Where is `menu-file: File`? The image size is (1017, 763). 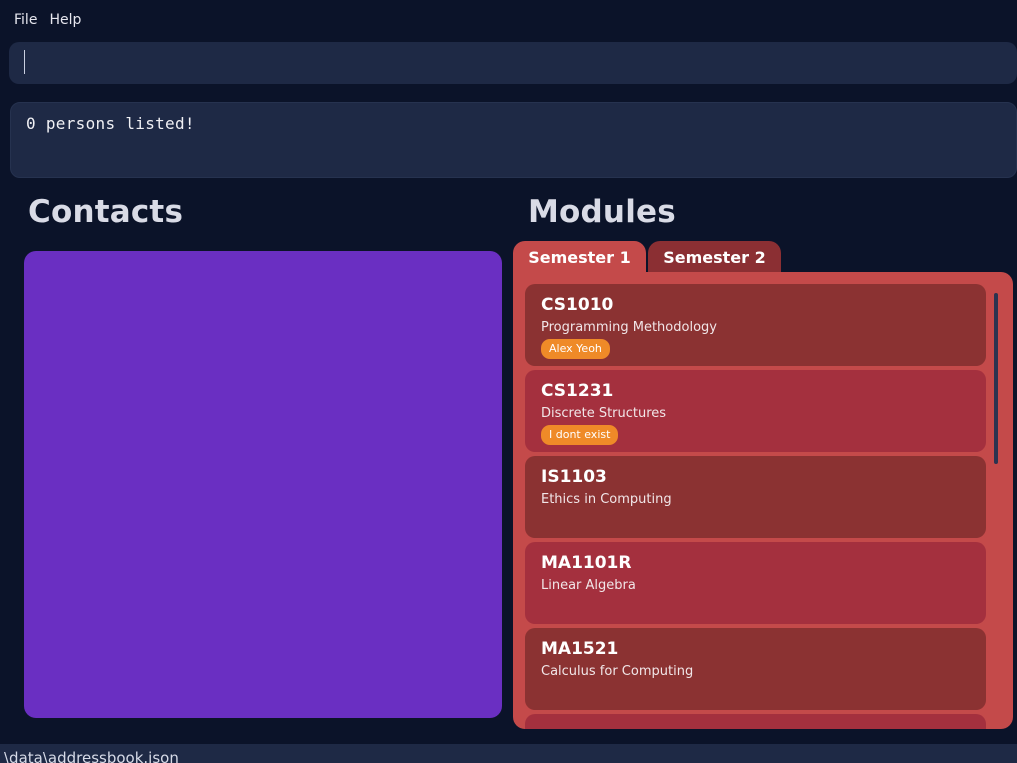 menu-file: File is located at coordinates (25, 20).